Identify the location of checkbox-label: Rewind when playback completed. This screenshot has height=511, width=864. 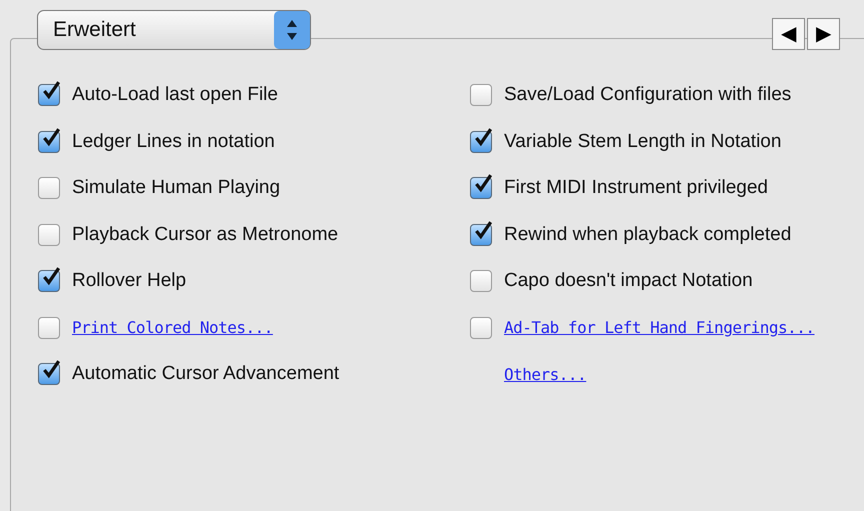
(648, 235).